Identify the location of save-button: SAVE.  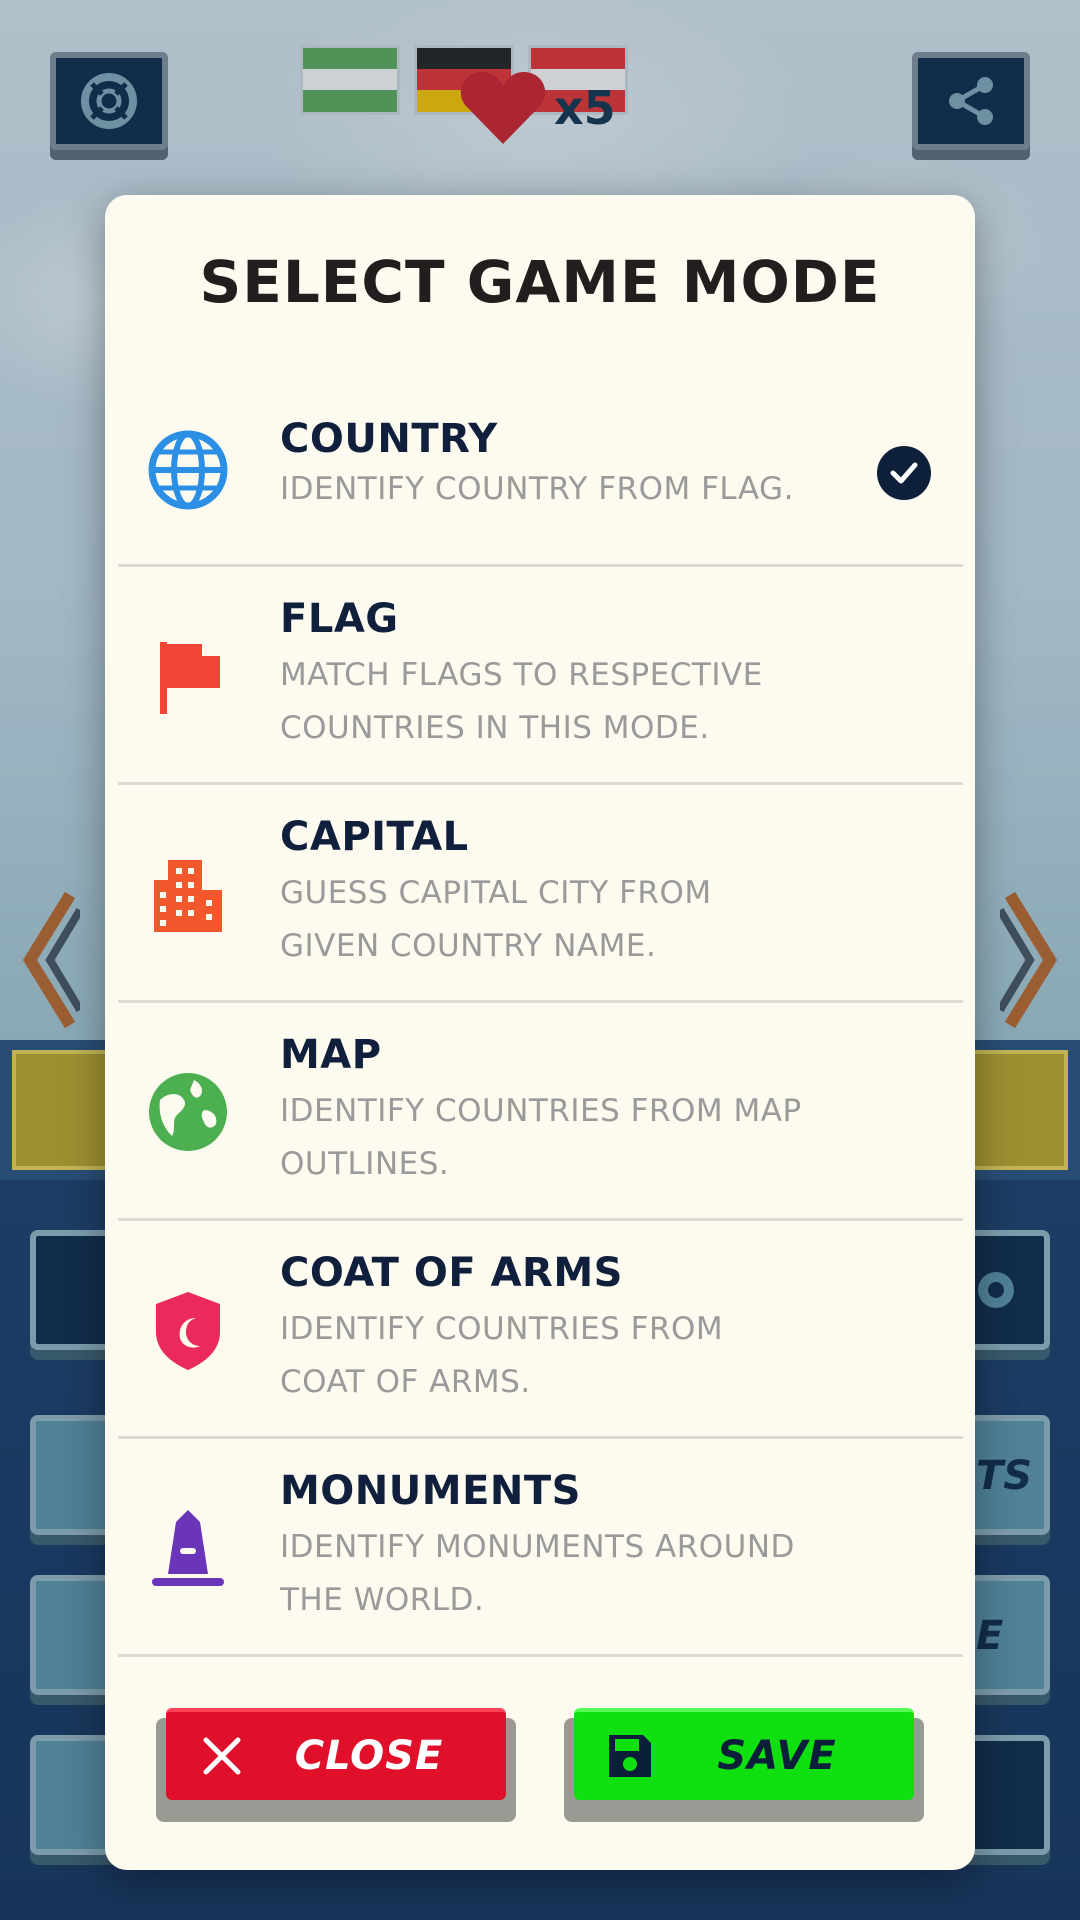
(744, 1754).